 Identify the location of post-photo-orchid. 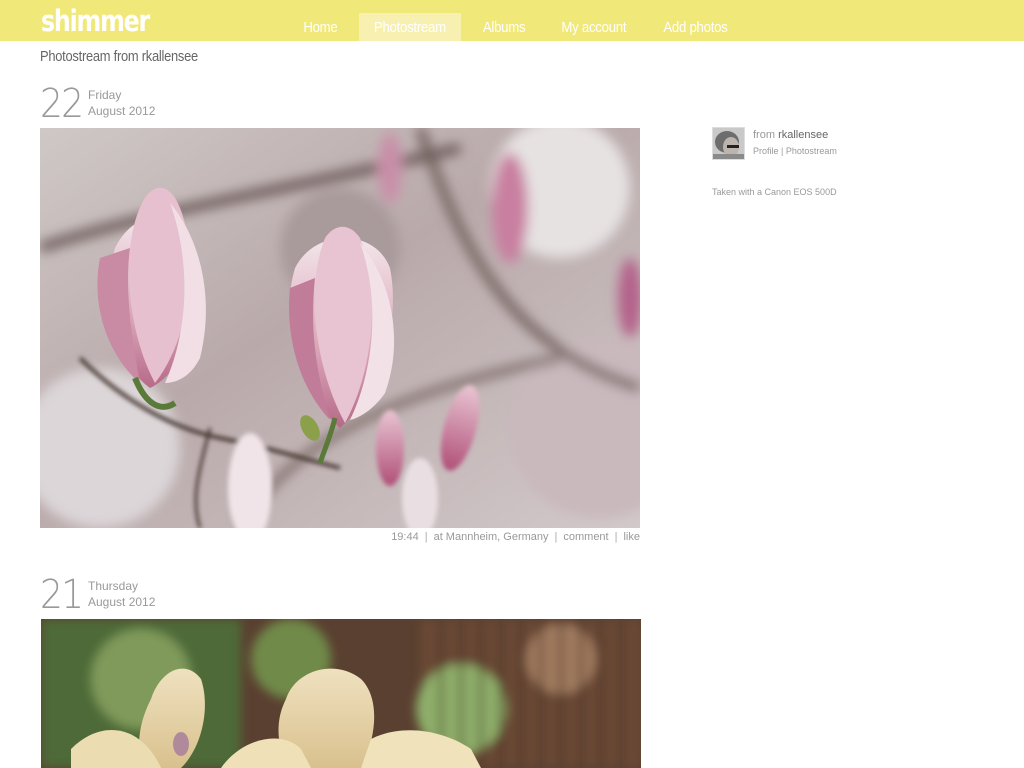
(341, 693).